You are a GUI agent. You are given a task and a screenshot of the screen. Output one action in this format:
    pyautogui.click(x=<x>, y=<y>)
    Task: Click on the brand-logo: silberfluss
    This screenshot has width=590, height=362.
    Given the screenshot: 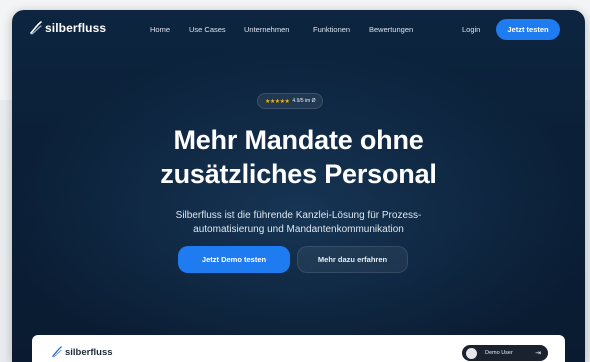 What is the action you would take?
    pyautogui.click(x=68, y=28)
    